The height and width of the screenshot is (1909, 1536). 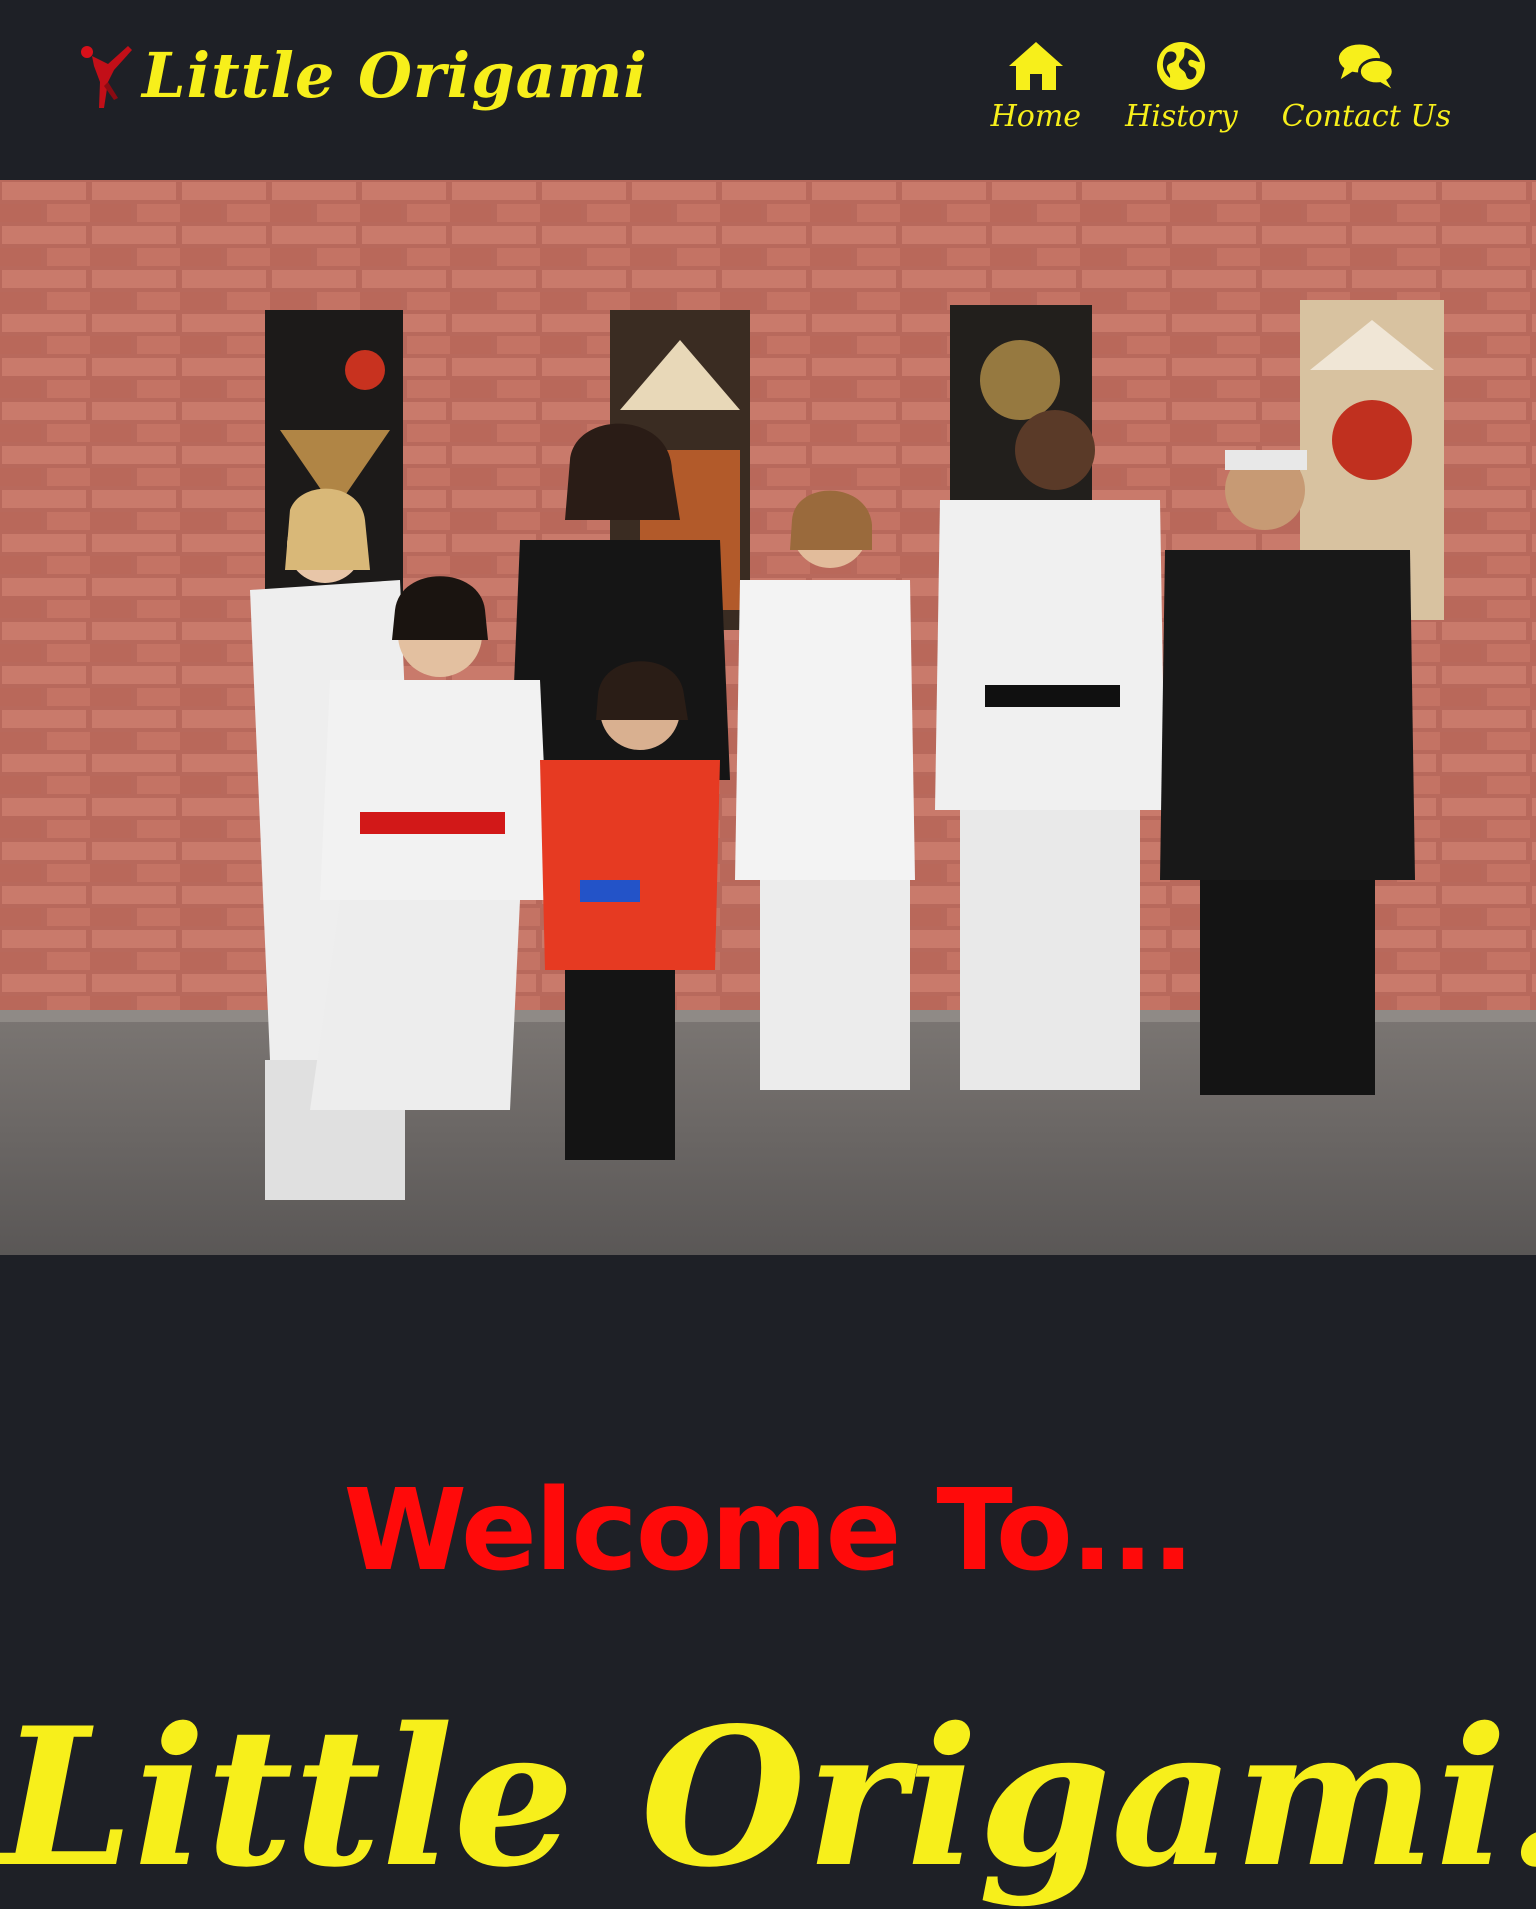 I want to click on welcome-title: Little Origami!, so click(x=768, y=1797).